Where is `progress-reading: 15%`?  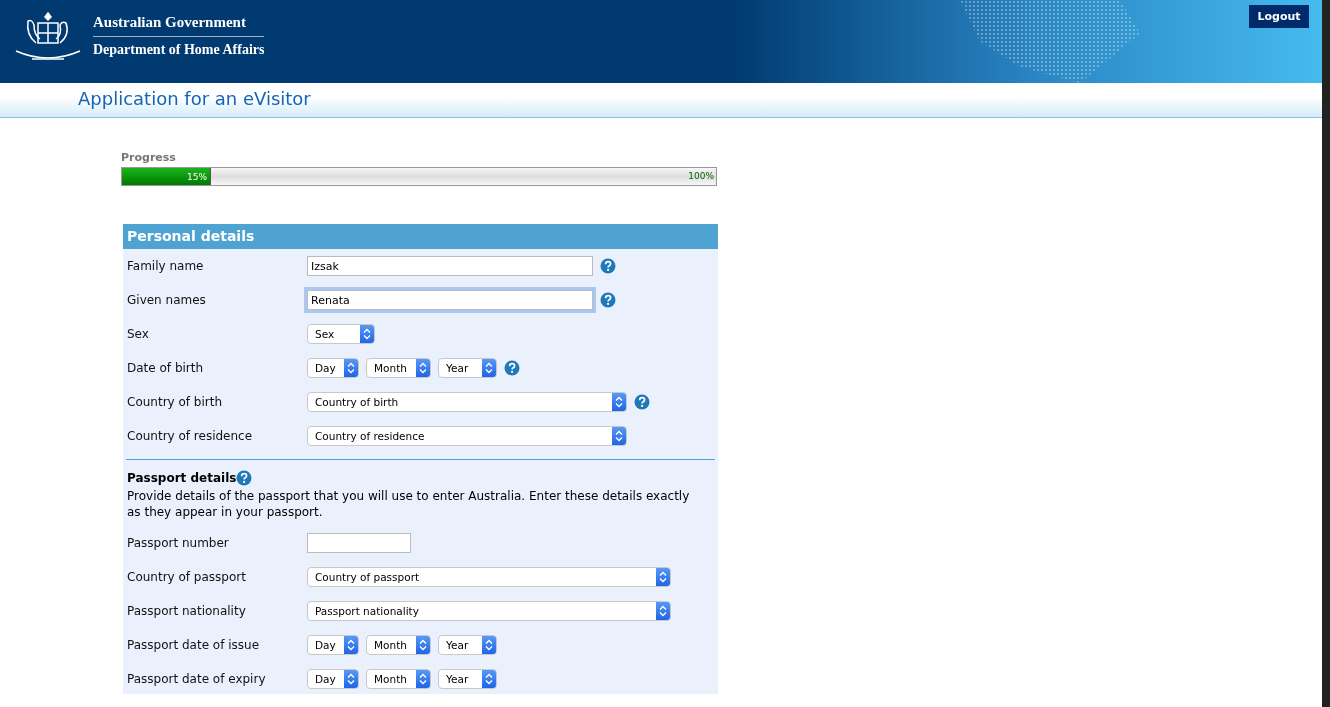 progress-reading: 15% is located at coordinates (198, 176).